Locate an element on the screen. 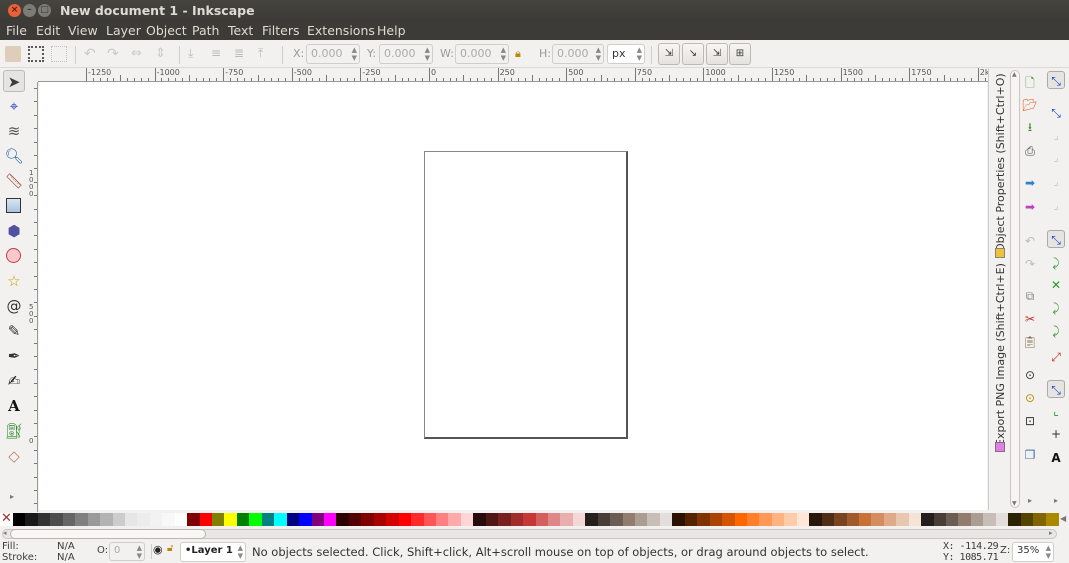 This screenshot has height=563, width=1069. ellipse-tool-icon is located at coordinates (14, 256).